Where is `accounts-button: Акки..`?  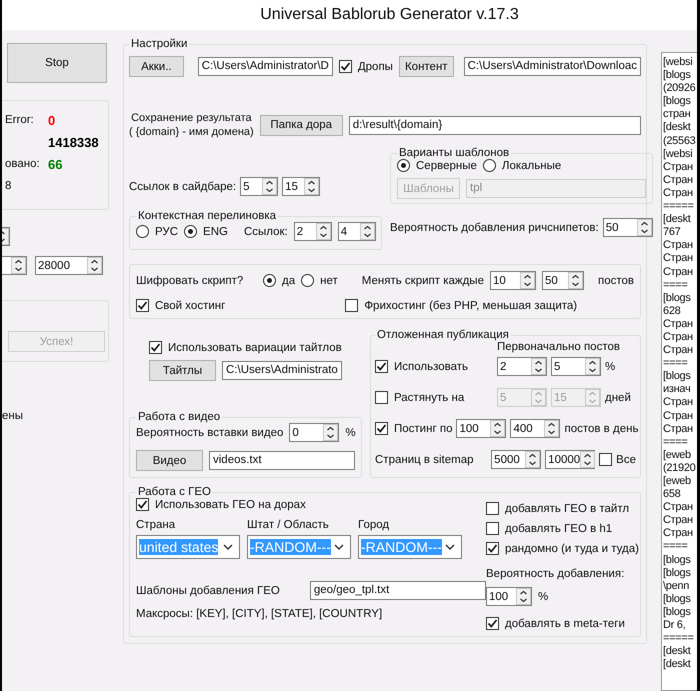 accounts-button: Акки.. is located at coordinates (156, 66).